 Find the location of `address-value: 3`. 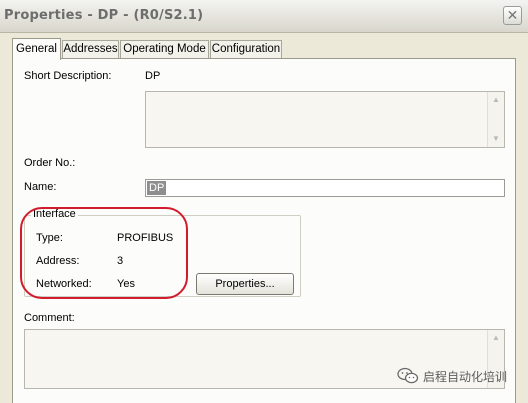

address-value: 3 is located at coordinates (120, 261).